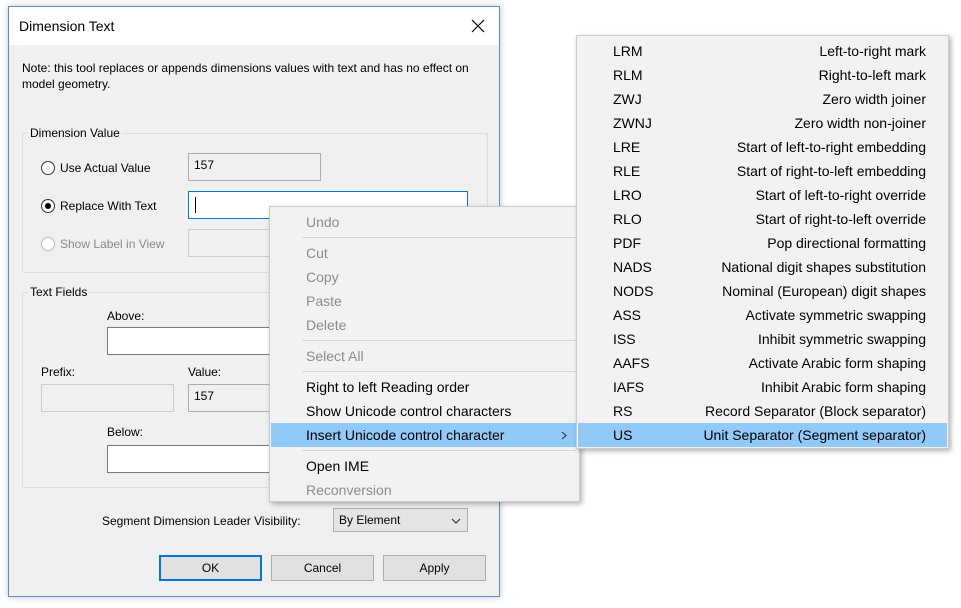 This screenshot has height=608, width=961. What do you see at coordinates (837, 363) in the screenshot?
I see `submenu-item-description: Activate Arabic form shaping` at bounding box center [837, 363].